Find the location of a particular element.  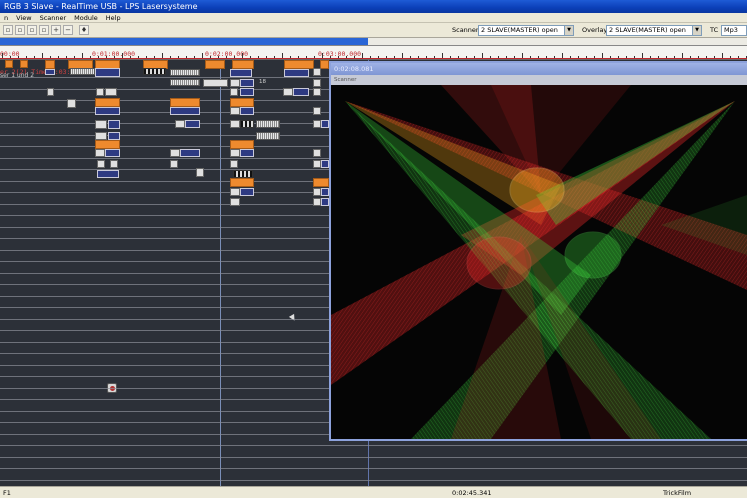

scanner-window-subtitle: Scanner is located at coordinates (539, 80).